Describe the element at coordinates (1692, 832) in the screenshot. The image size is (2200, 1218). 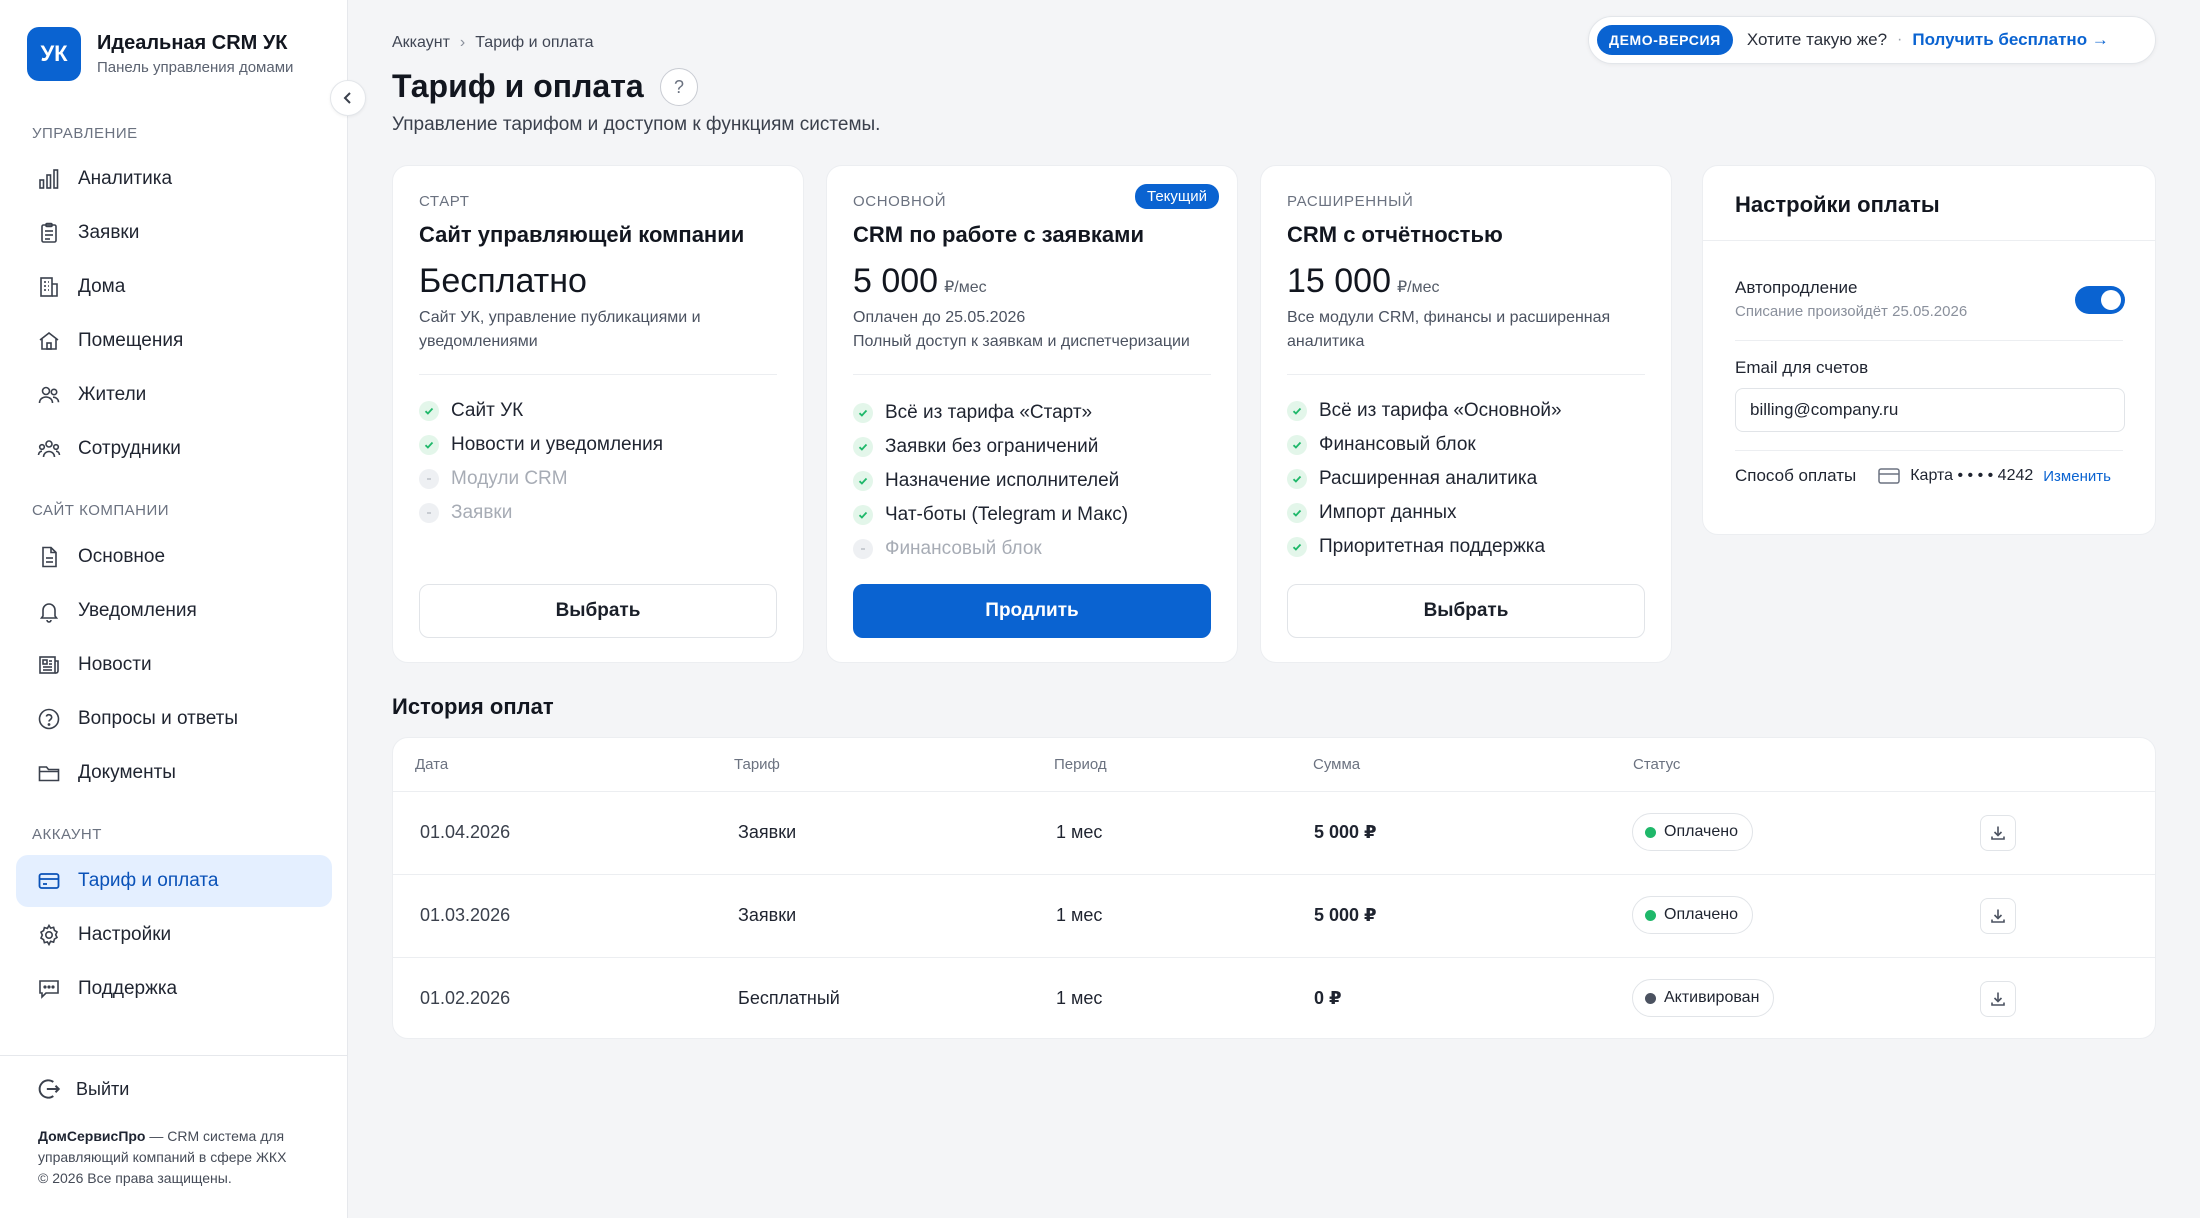
I see `status-badge: Оплачено` at that location.